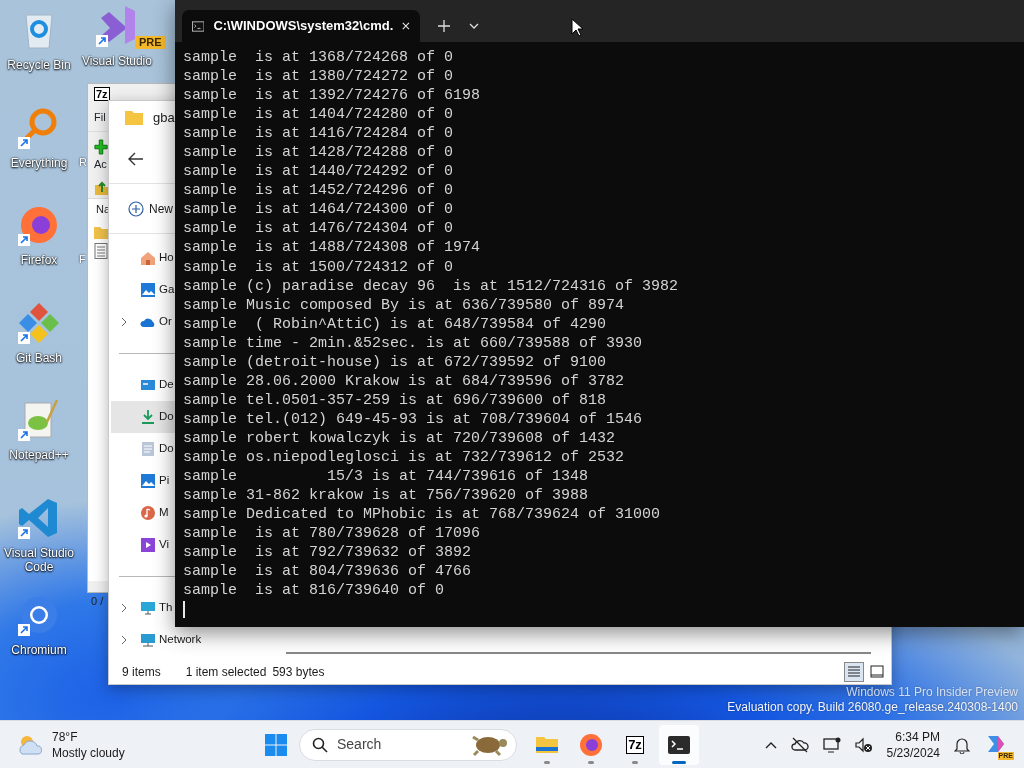  Describe the element at coordinates (386, 477) in the screenshot. I see `terminal-line: sample 15/3 is at 744/739616 of 1348` at that location.